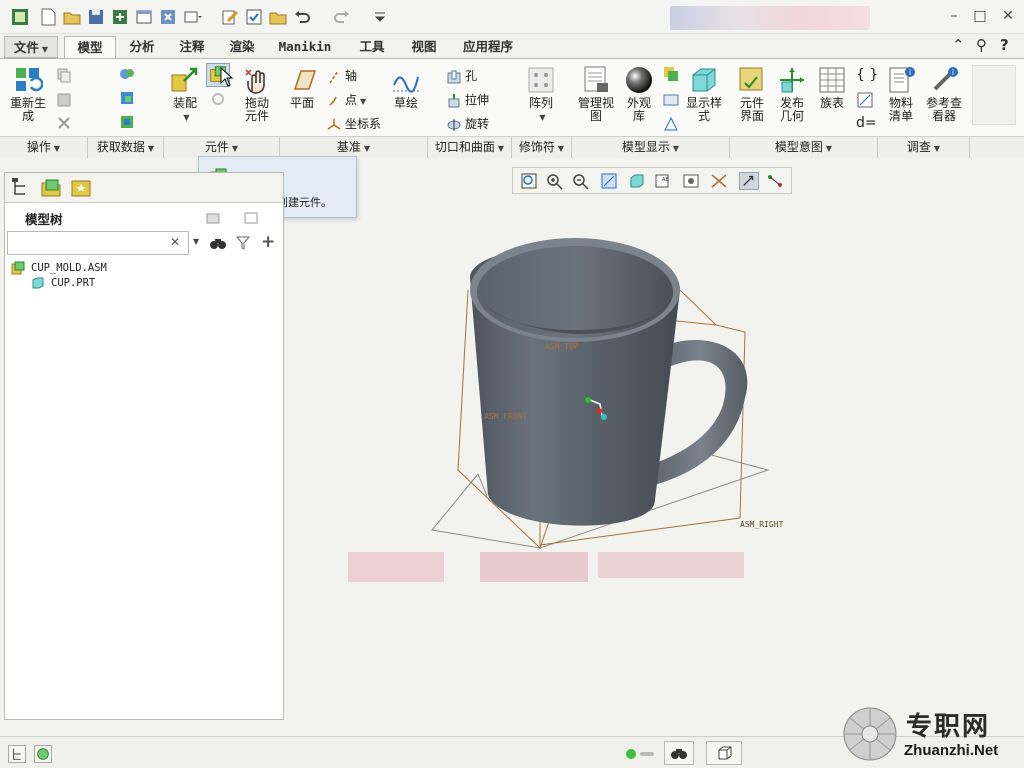 The image size is (1024, 768). Describe the element at coordinates (353, 124) in the screenshot. I see `csys-button: 坐标系` at that location.